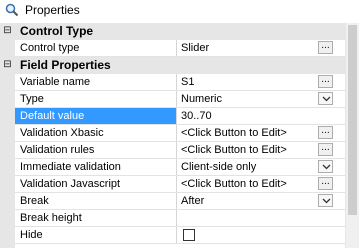 The height and width of the screenshot is (248, 359). What do you see at coordinates (12, 10) in the screenshot?
I see `magnifier-icon` at bounding box center [12, 10].